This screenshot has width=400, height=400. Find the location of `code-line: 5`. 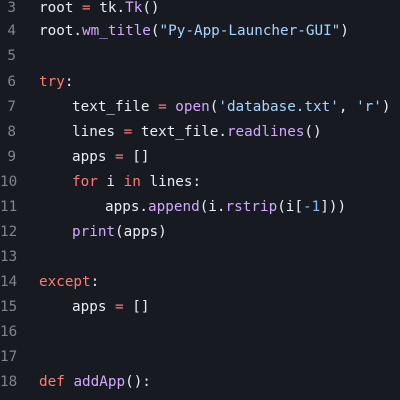

code-line: 5 is located at coordinates (200, 56).